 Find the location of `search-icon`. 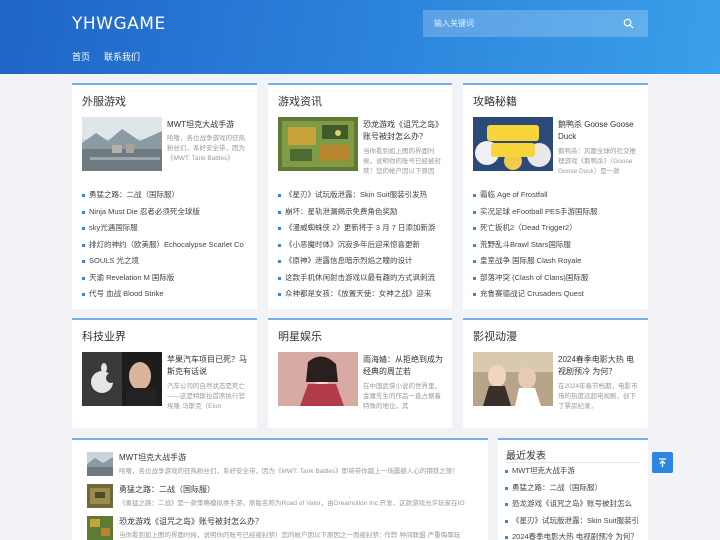

search-icon is located at coordinates (628, 23).